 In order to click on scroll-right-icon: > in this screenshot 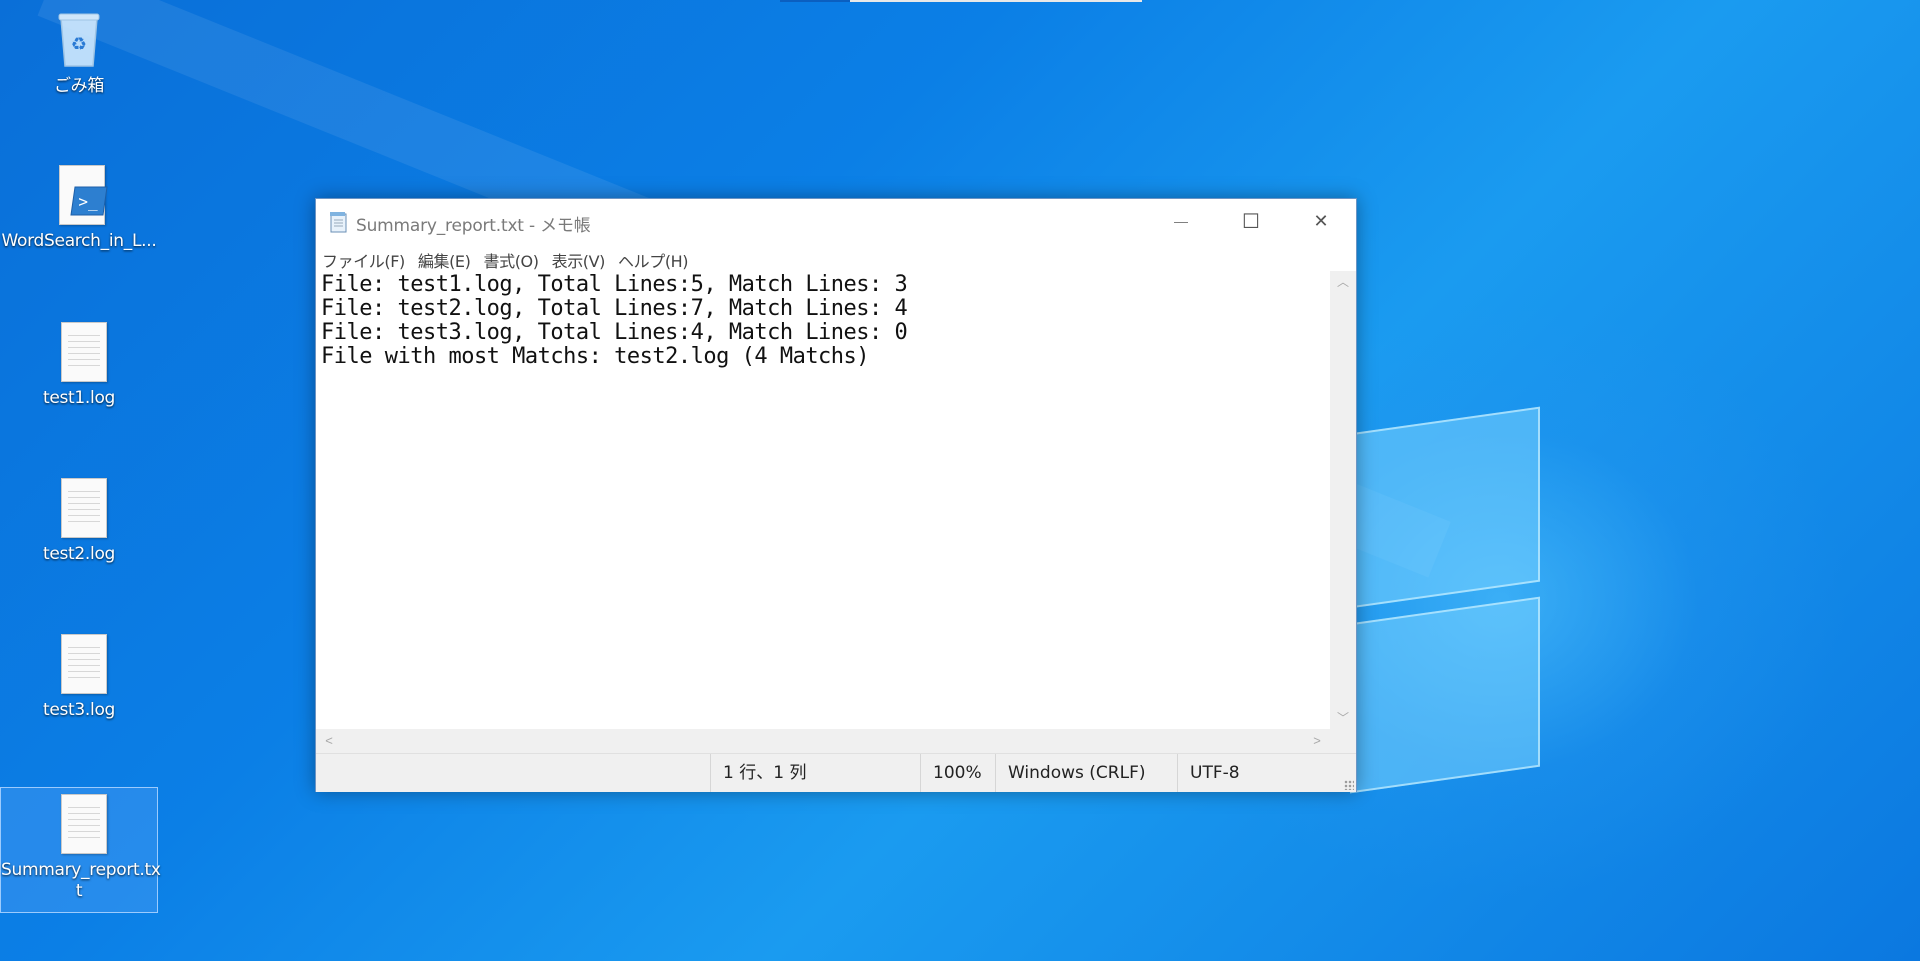, I will do `click(1317, 741)`.